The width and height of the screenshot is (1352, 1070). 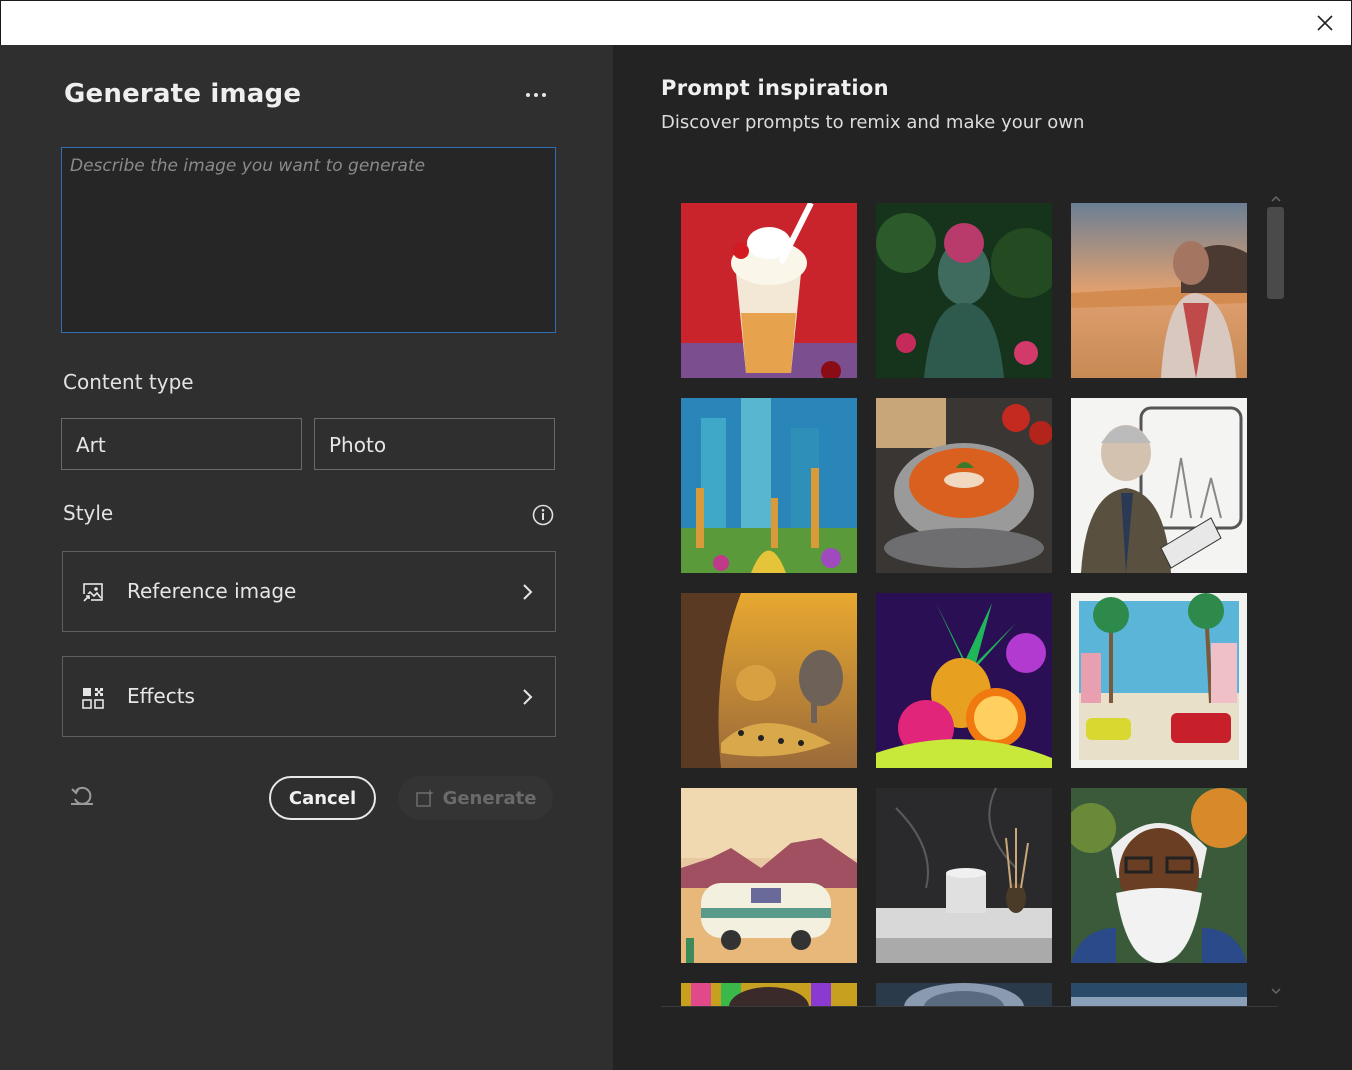 What do you see at coordinates (308, 240) in the screenshot?
I see `prompt-input` at bounding box center [308, 240].